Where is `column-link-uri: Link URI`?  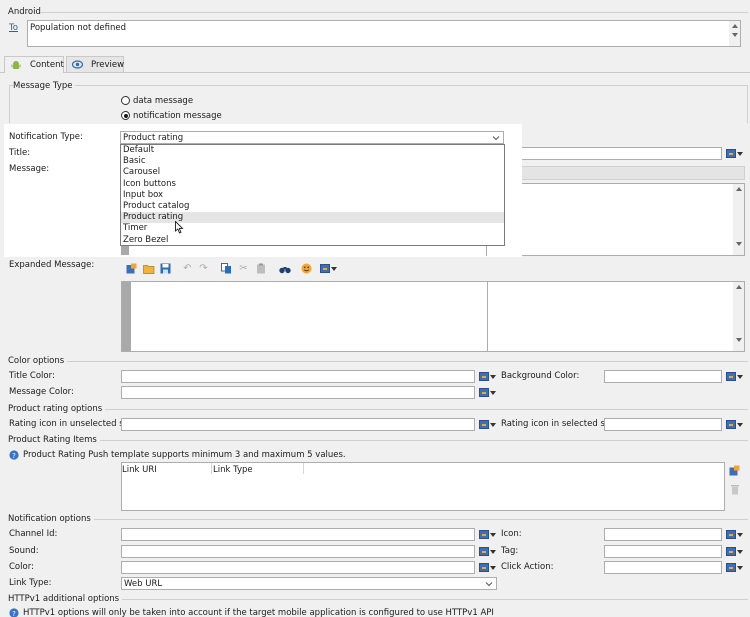 column-link-uri: Link URI is located at coordinates (139, 470).